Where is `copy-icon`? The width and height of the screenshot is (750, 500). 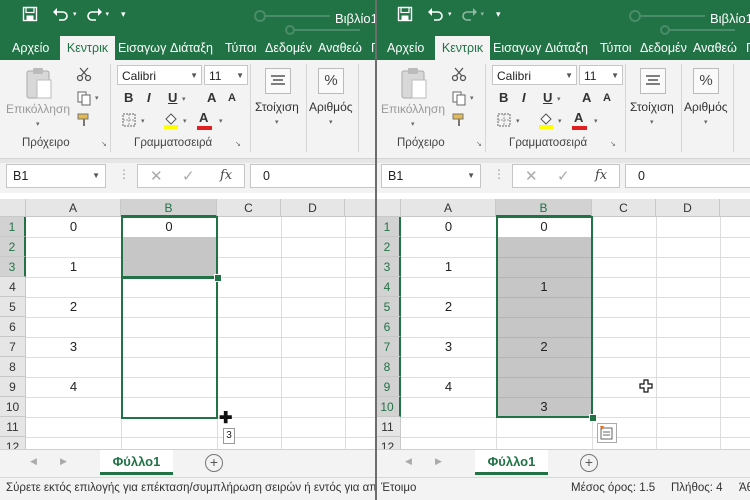
copy-icon is located at coordinates (459, 98).